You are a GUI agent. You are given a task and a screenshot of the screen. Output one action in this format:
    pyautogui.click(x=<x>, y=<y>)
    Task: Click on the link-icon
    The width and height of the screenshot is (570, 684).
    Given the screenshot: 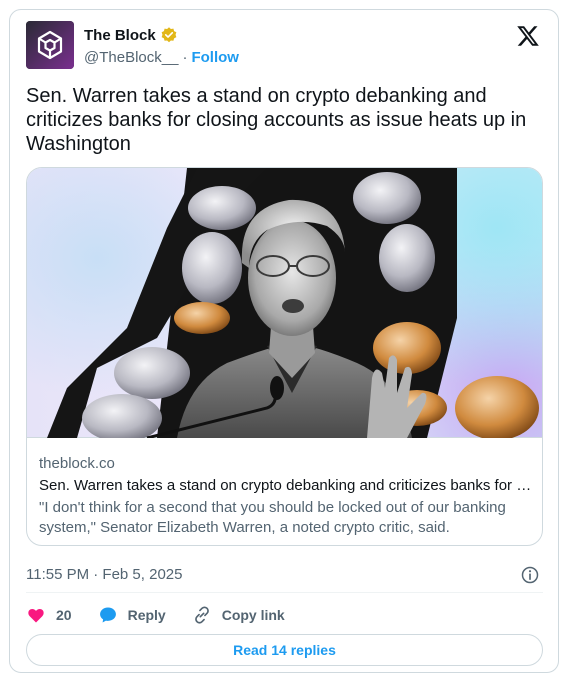 What is the action you would take?
    pyautogui.click(x=201, y=615)
    